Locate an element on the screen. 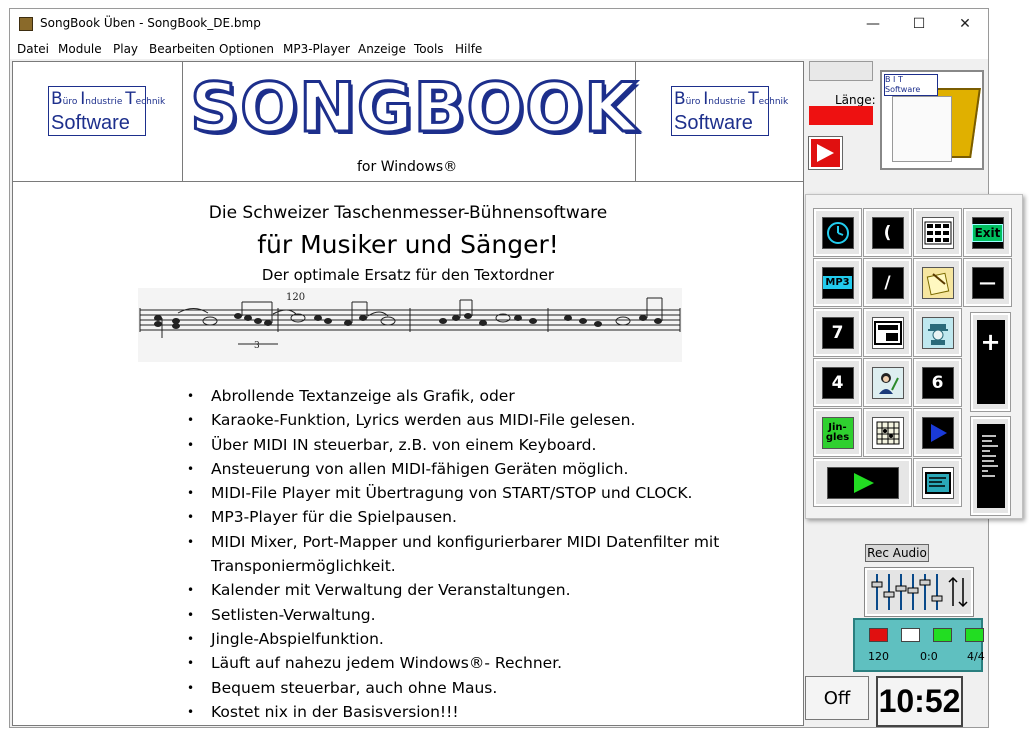 The image size is (1029, 735). notepad-icon is located at coordinates (937, 282).